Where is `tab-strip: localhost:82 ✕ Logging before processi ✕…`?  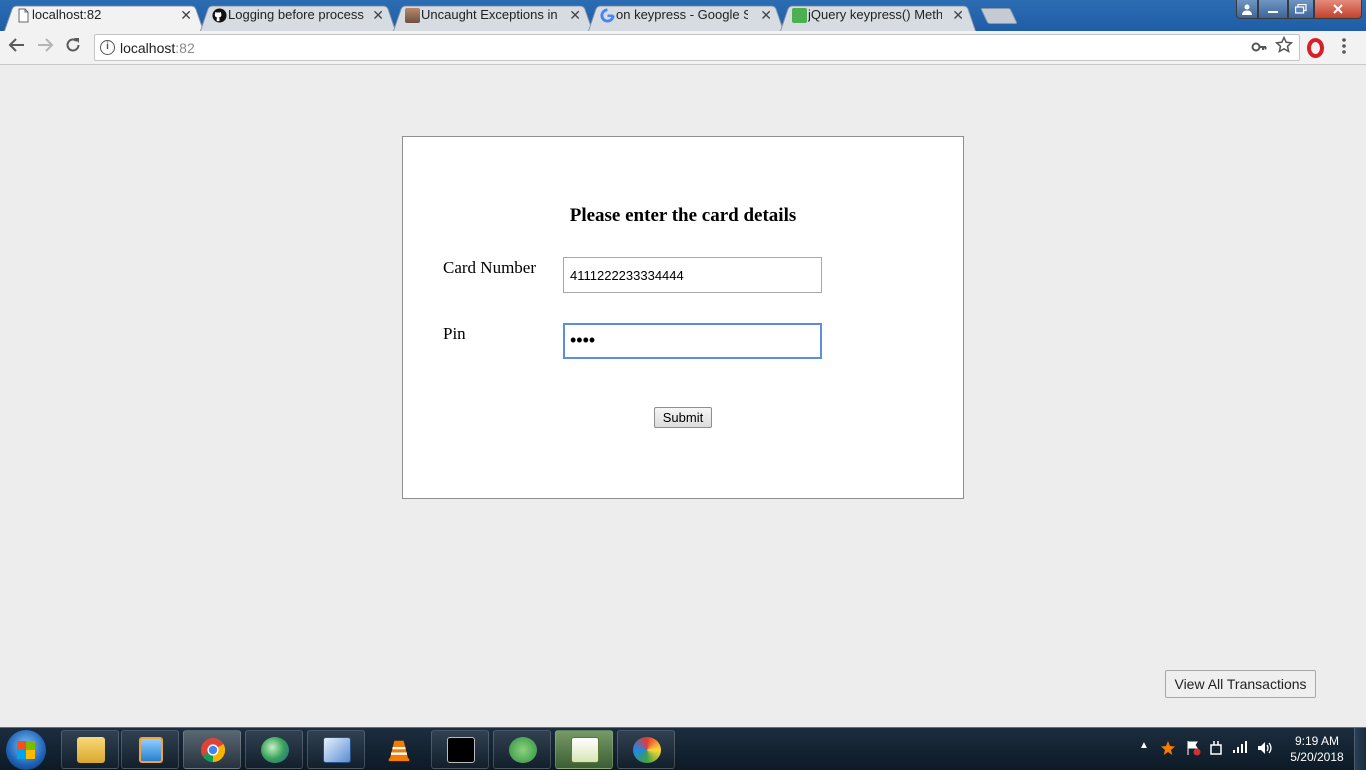 tab-strip: localhost:82 ✕ Logging before processi ✕… is located at coordinates (683, 15).